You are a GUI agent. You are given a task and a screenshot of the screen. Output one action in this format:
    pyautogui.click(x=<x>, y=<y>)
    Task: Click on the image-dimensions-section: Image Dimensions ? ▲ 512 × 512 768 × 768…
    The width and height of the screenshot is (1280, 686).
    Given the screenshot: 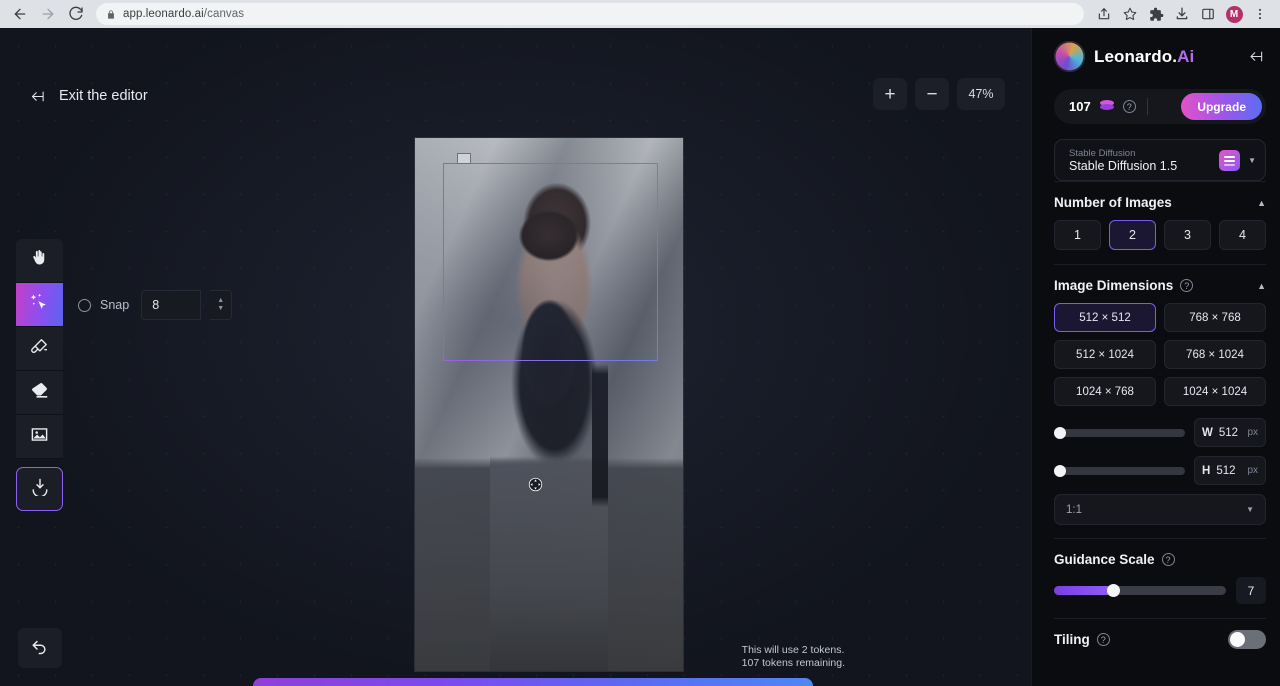 What is the action you would take?
    pyautogui.click(x=1160, y=394)
    